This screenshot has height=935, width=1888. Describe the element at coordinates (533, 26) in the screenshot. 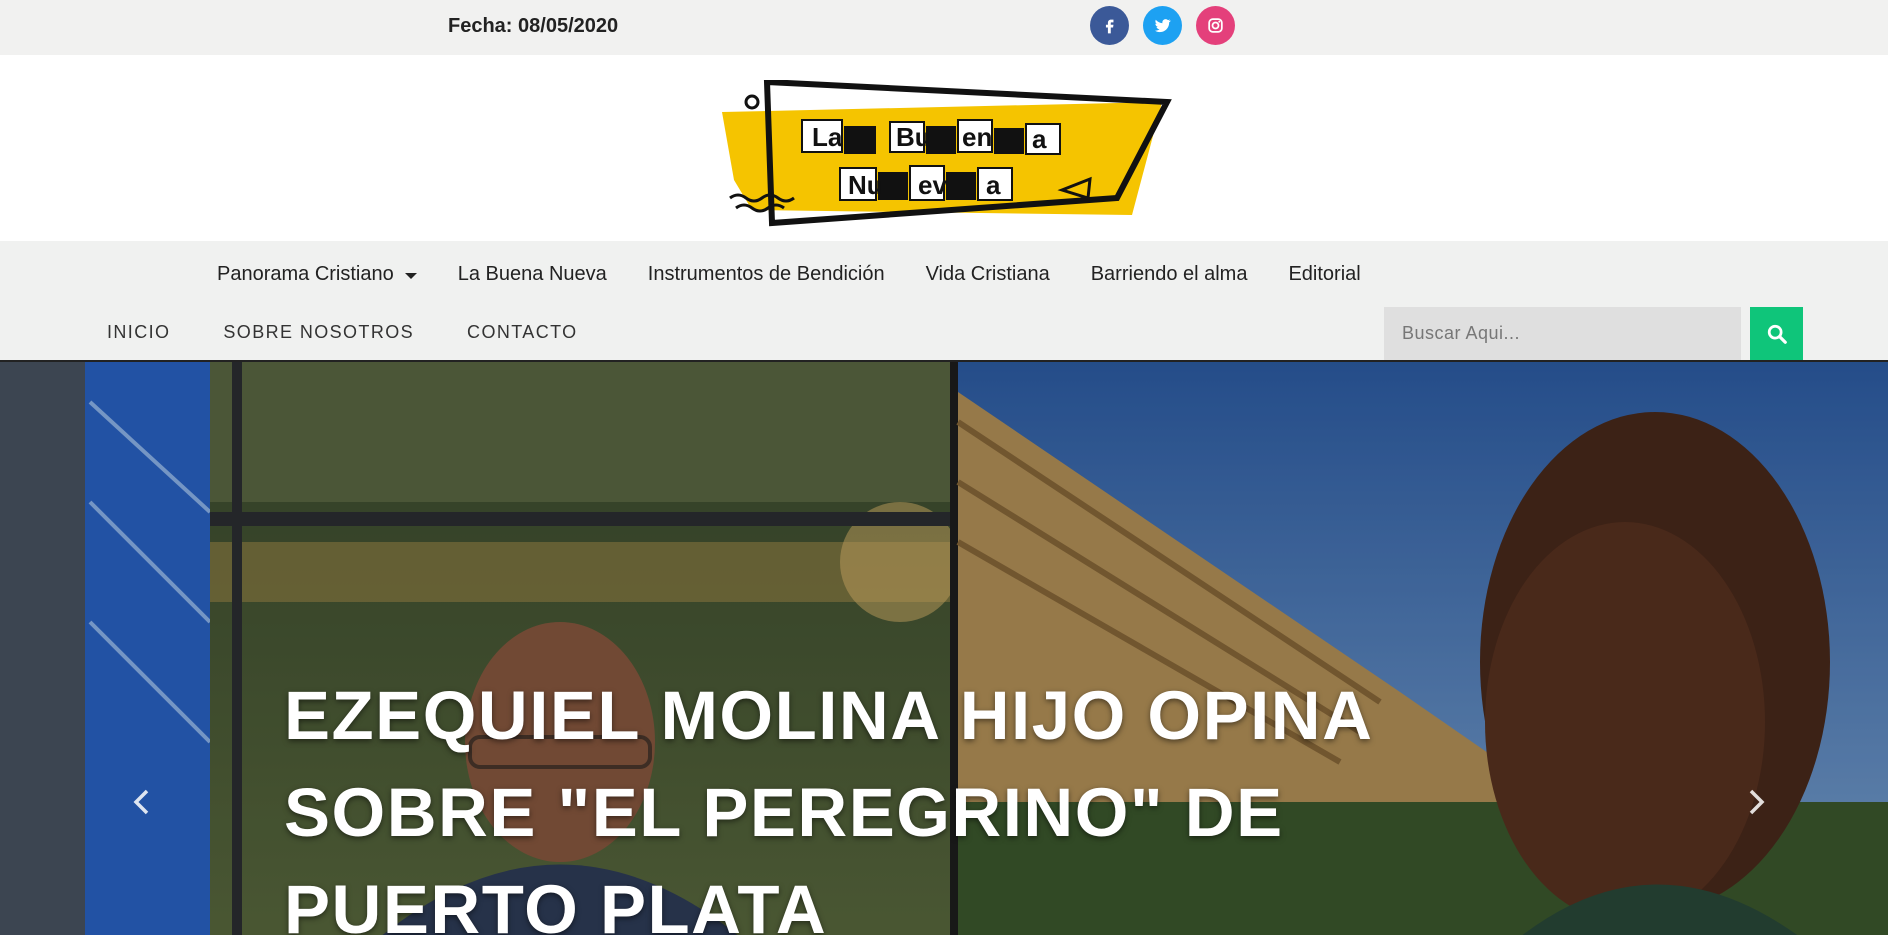

I see `current-date: Fecha: 08/05/2020` at that location.